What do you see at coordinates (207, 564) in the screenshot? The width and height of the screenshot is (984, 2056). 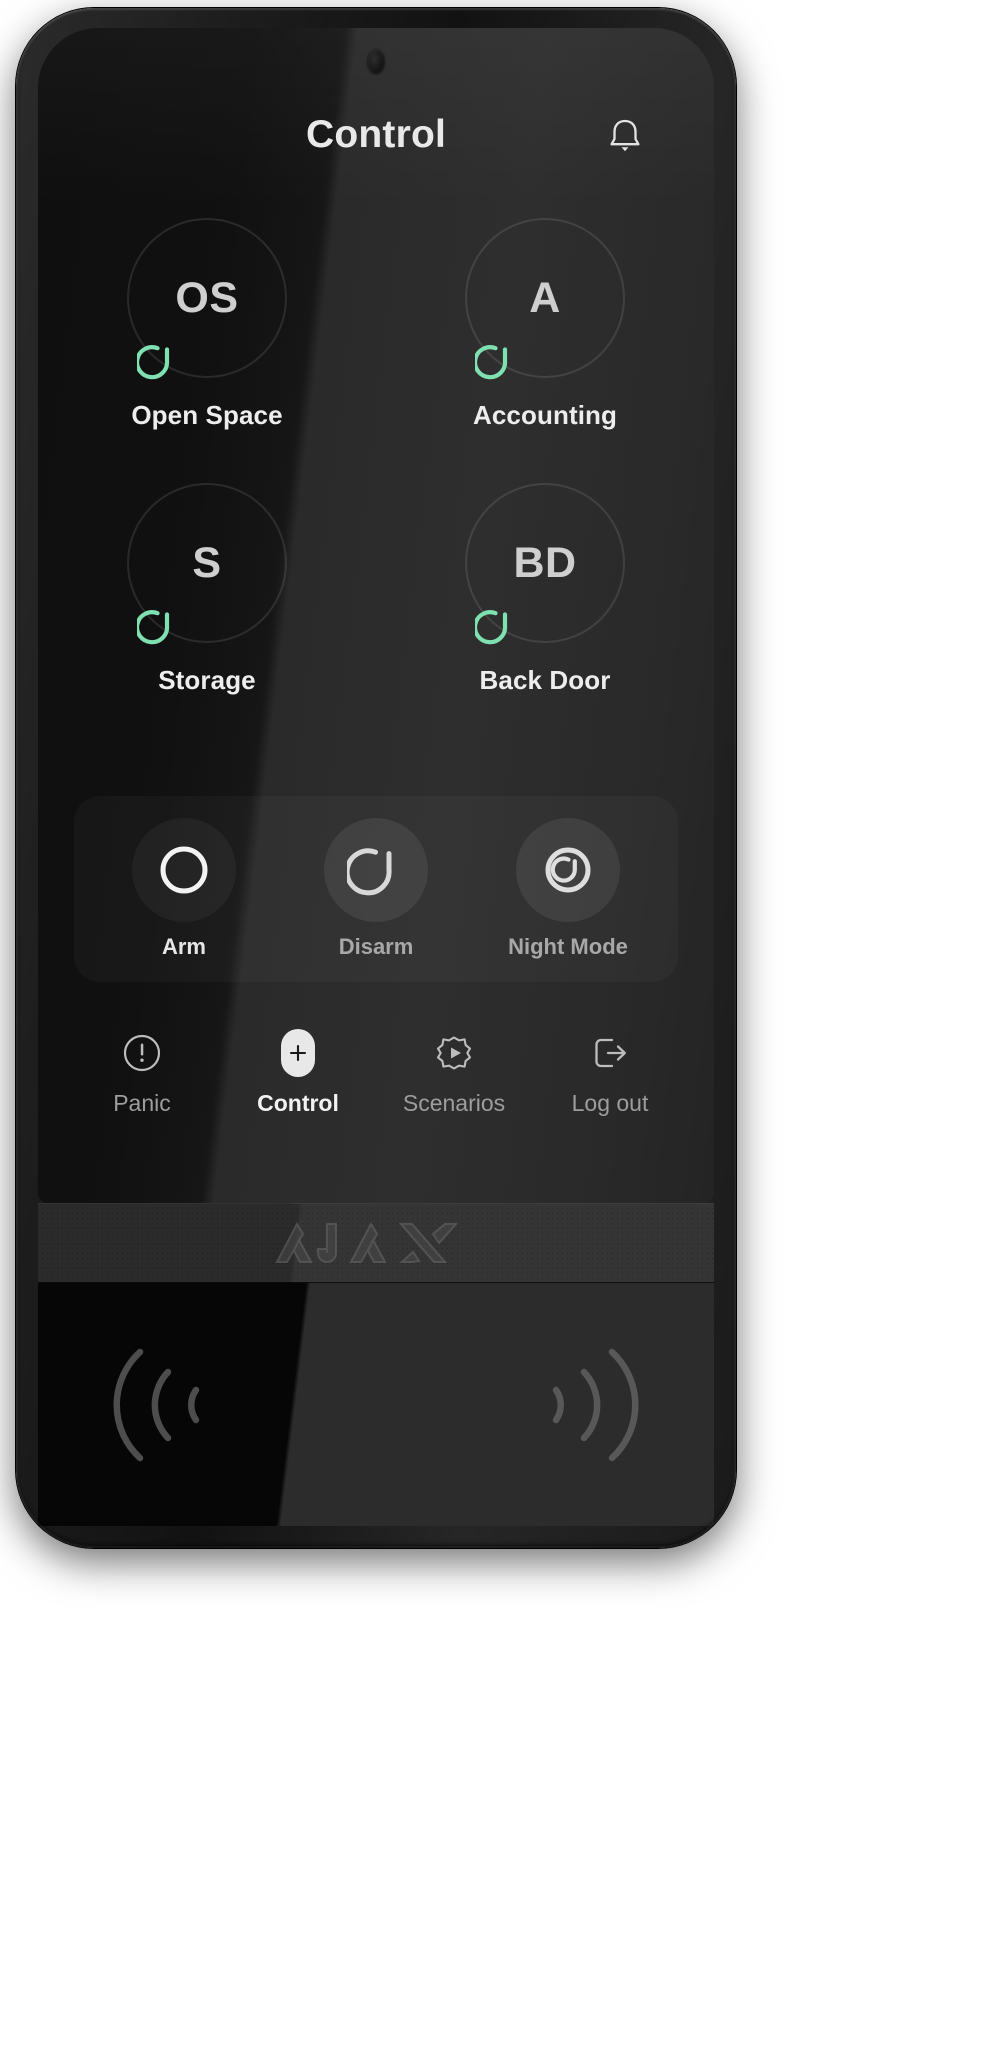 I see `group-dial: S` at bounding box center [207, 564].